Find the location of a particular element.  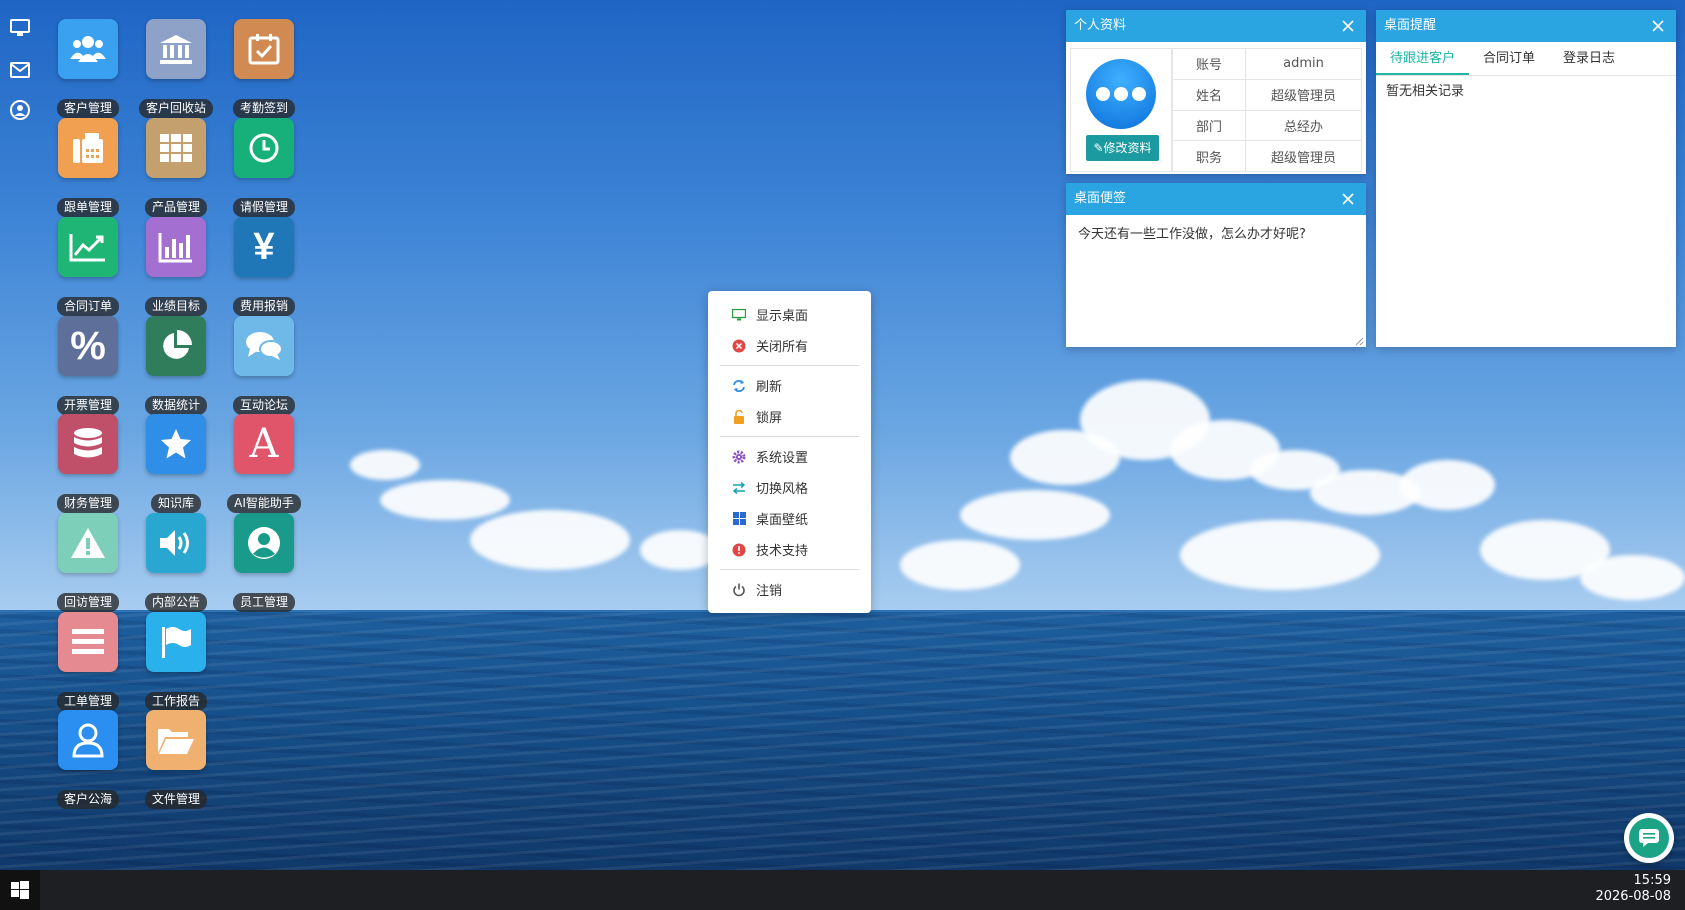

start-button is located at coordinates (20, 890).